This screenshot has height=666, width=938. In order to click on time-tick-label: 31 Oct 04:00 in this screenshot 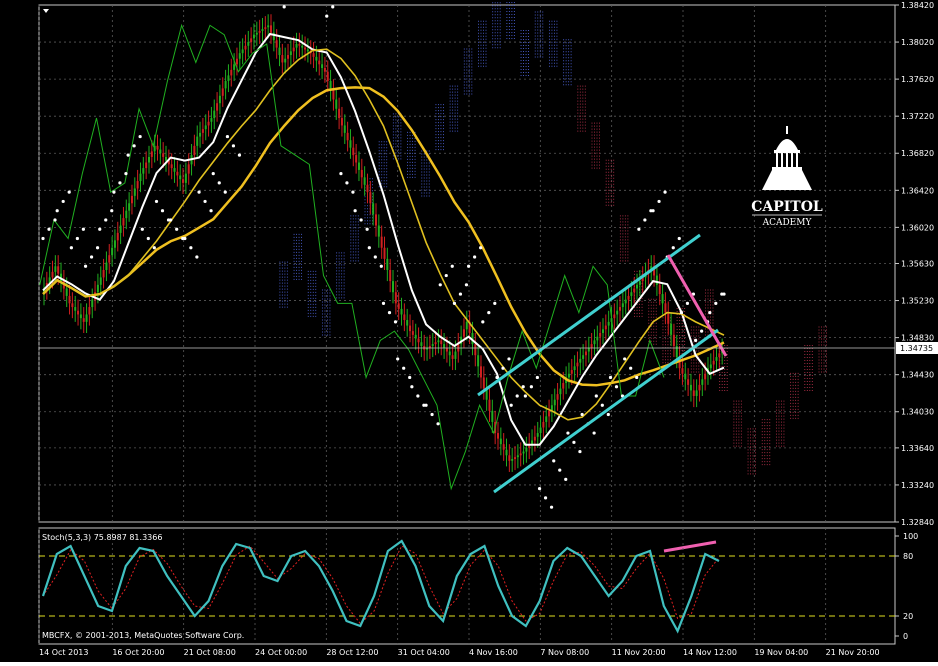, I will do `click(424, 652)`.